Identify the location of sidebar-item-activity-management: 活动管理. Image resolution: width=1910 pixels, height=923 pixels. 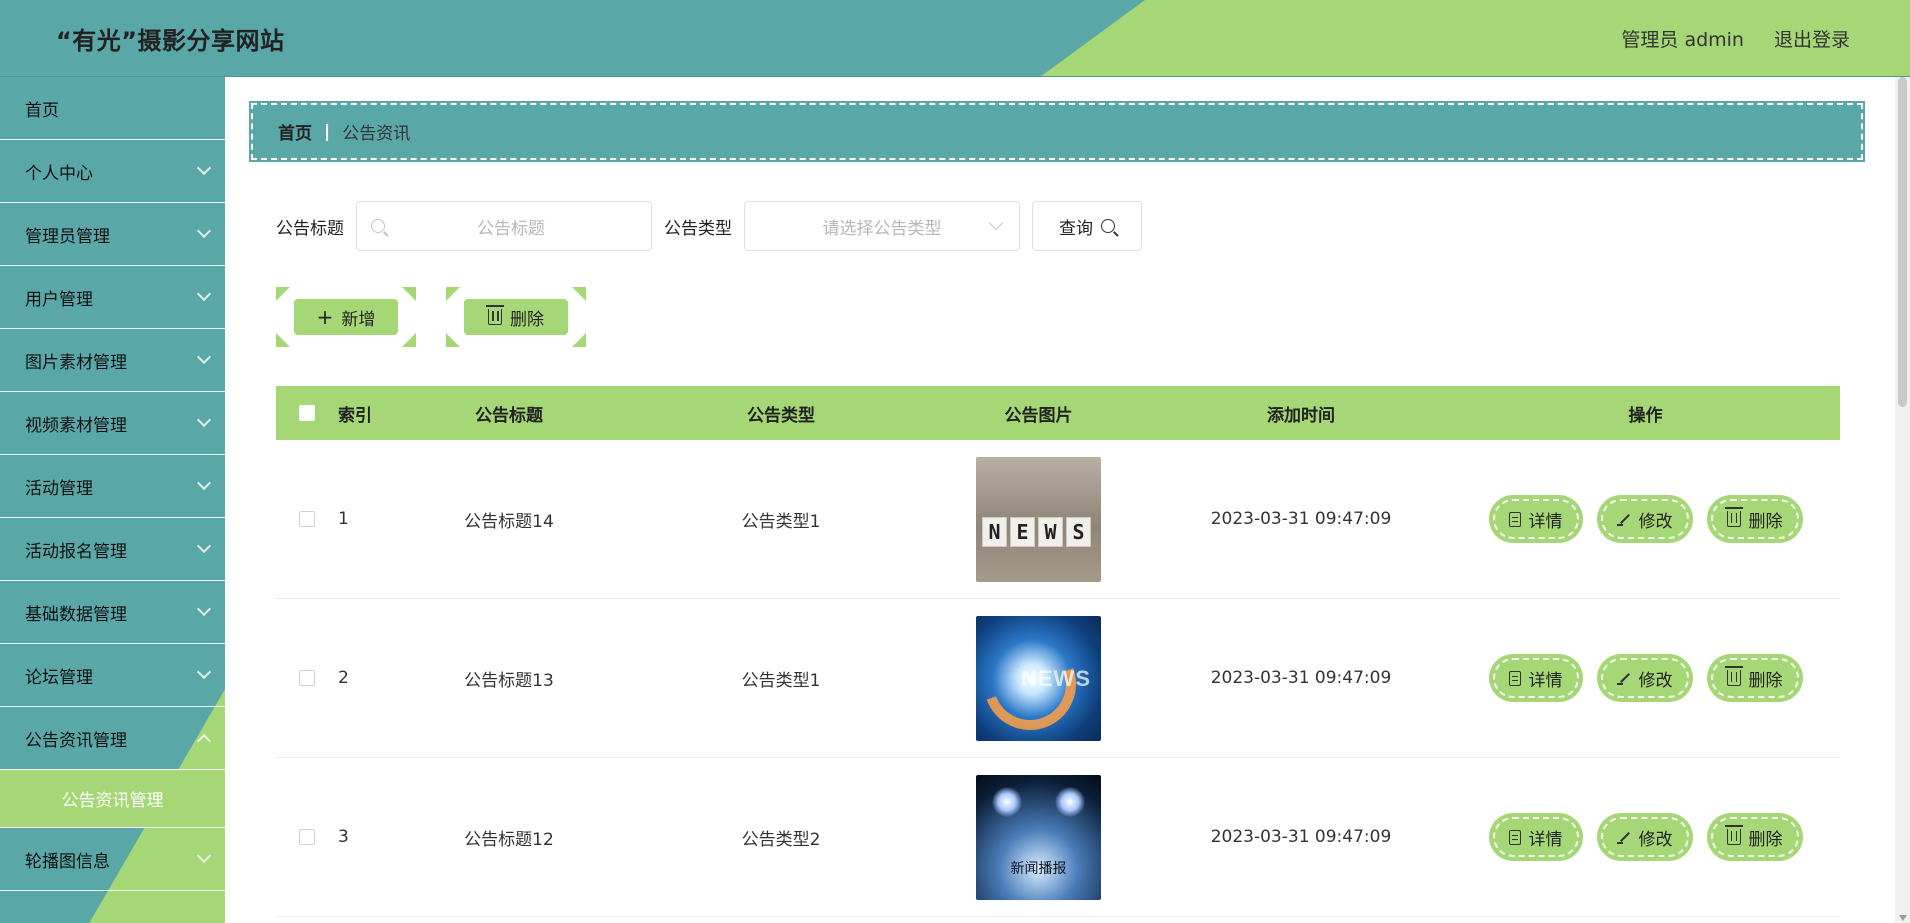
(112, 486).